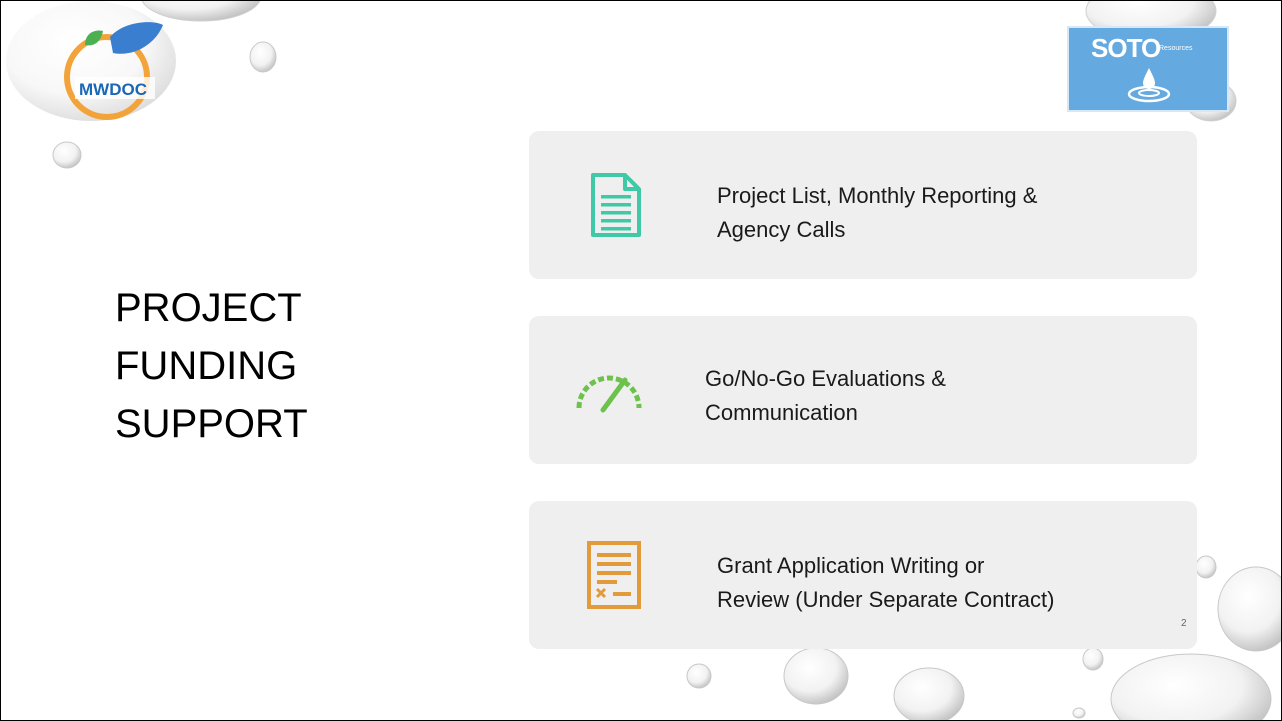  I want to click on card-go-no-go: Go/No-Go Evaluations & Communication, so click(863, 390).